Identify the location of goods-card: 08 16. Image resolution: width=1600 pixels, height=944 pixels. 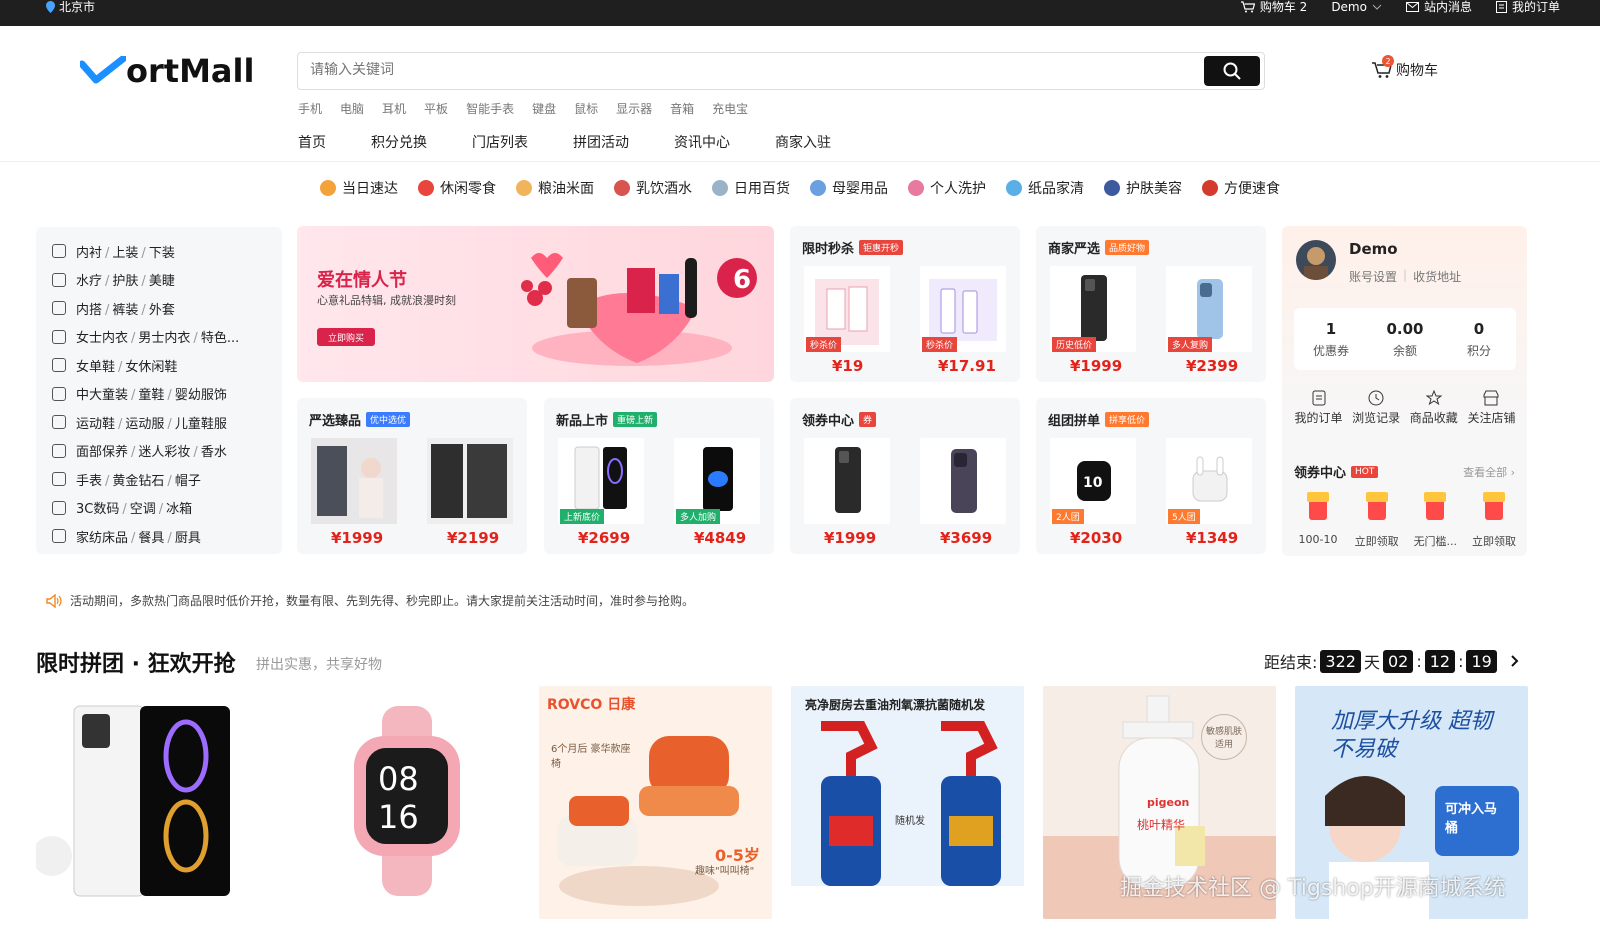
(406, 802).